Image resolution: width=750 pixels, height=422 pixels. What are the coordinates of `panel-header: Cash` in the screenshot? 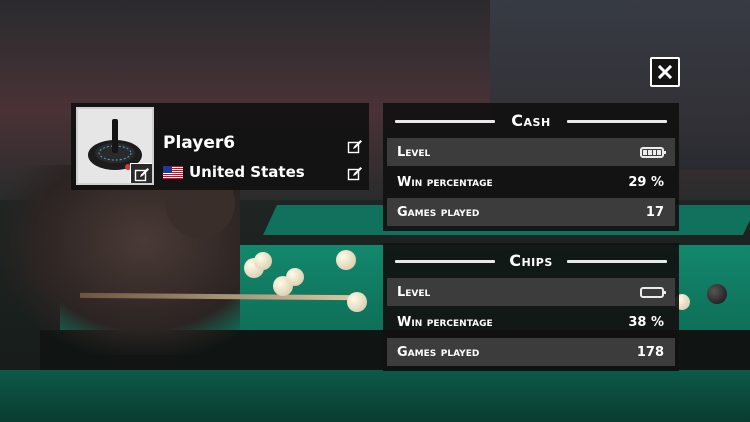 It's located at (531, 120).